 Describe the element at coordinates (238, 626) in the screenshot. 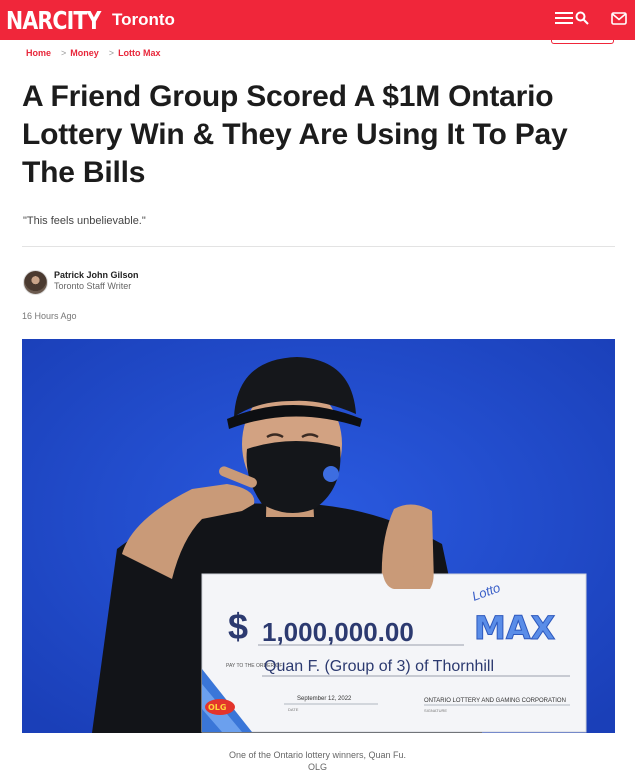

I see `cheque-dollar-sign: $` at that location.